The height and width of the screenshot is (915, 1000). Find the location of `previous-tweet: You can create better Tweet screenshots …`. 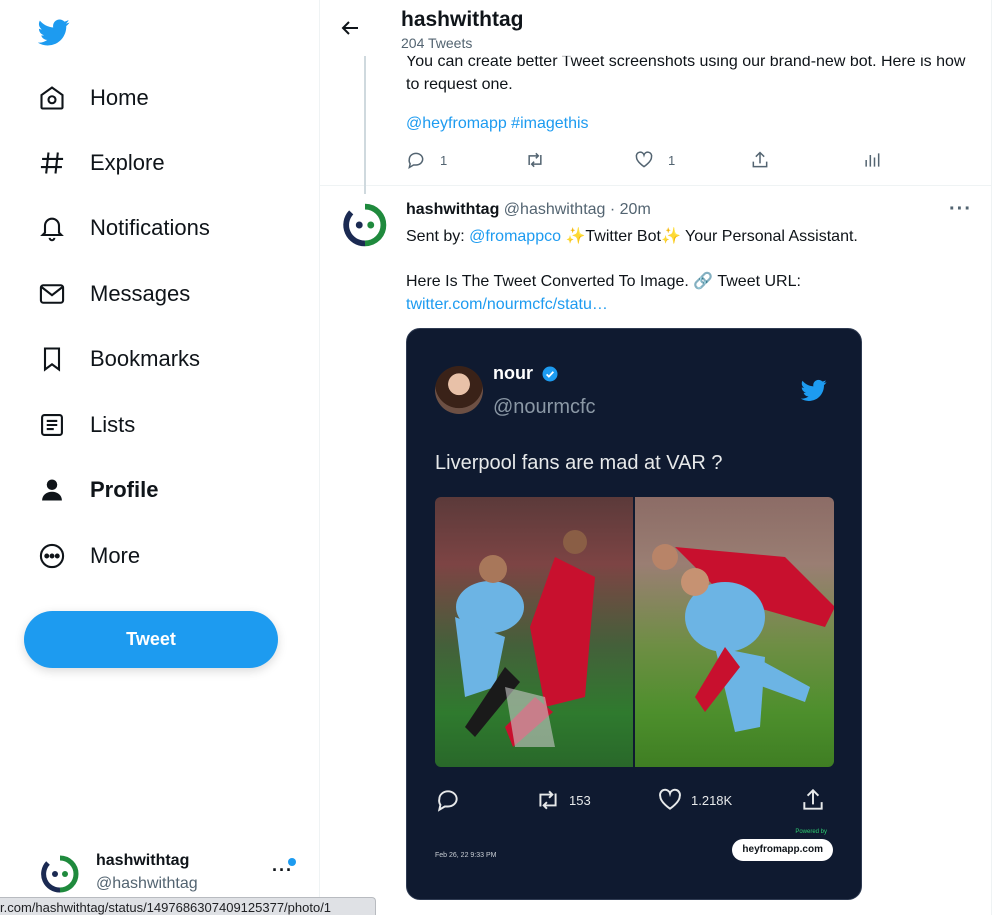

previous-tweet: You can create better Tweet screenshots … is located at coordinates (655, 112).